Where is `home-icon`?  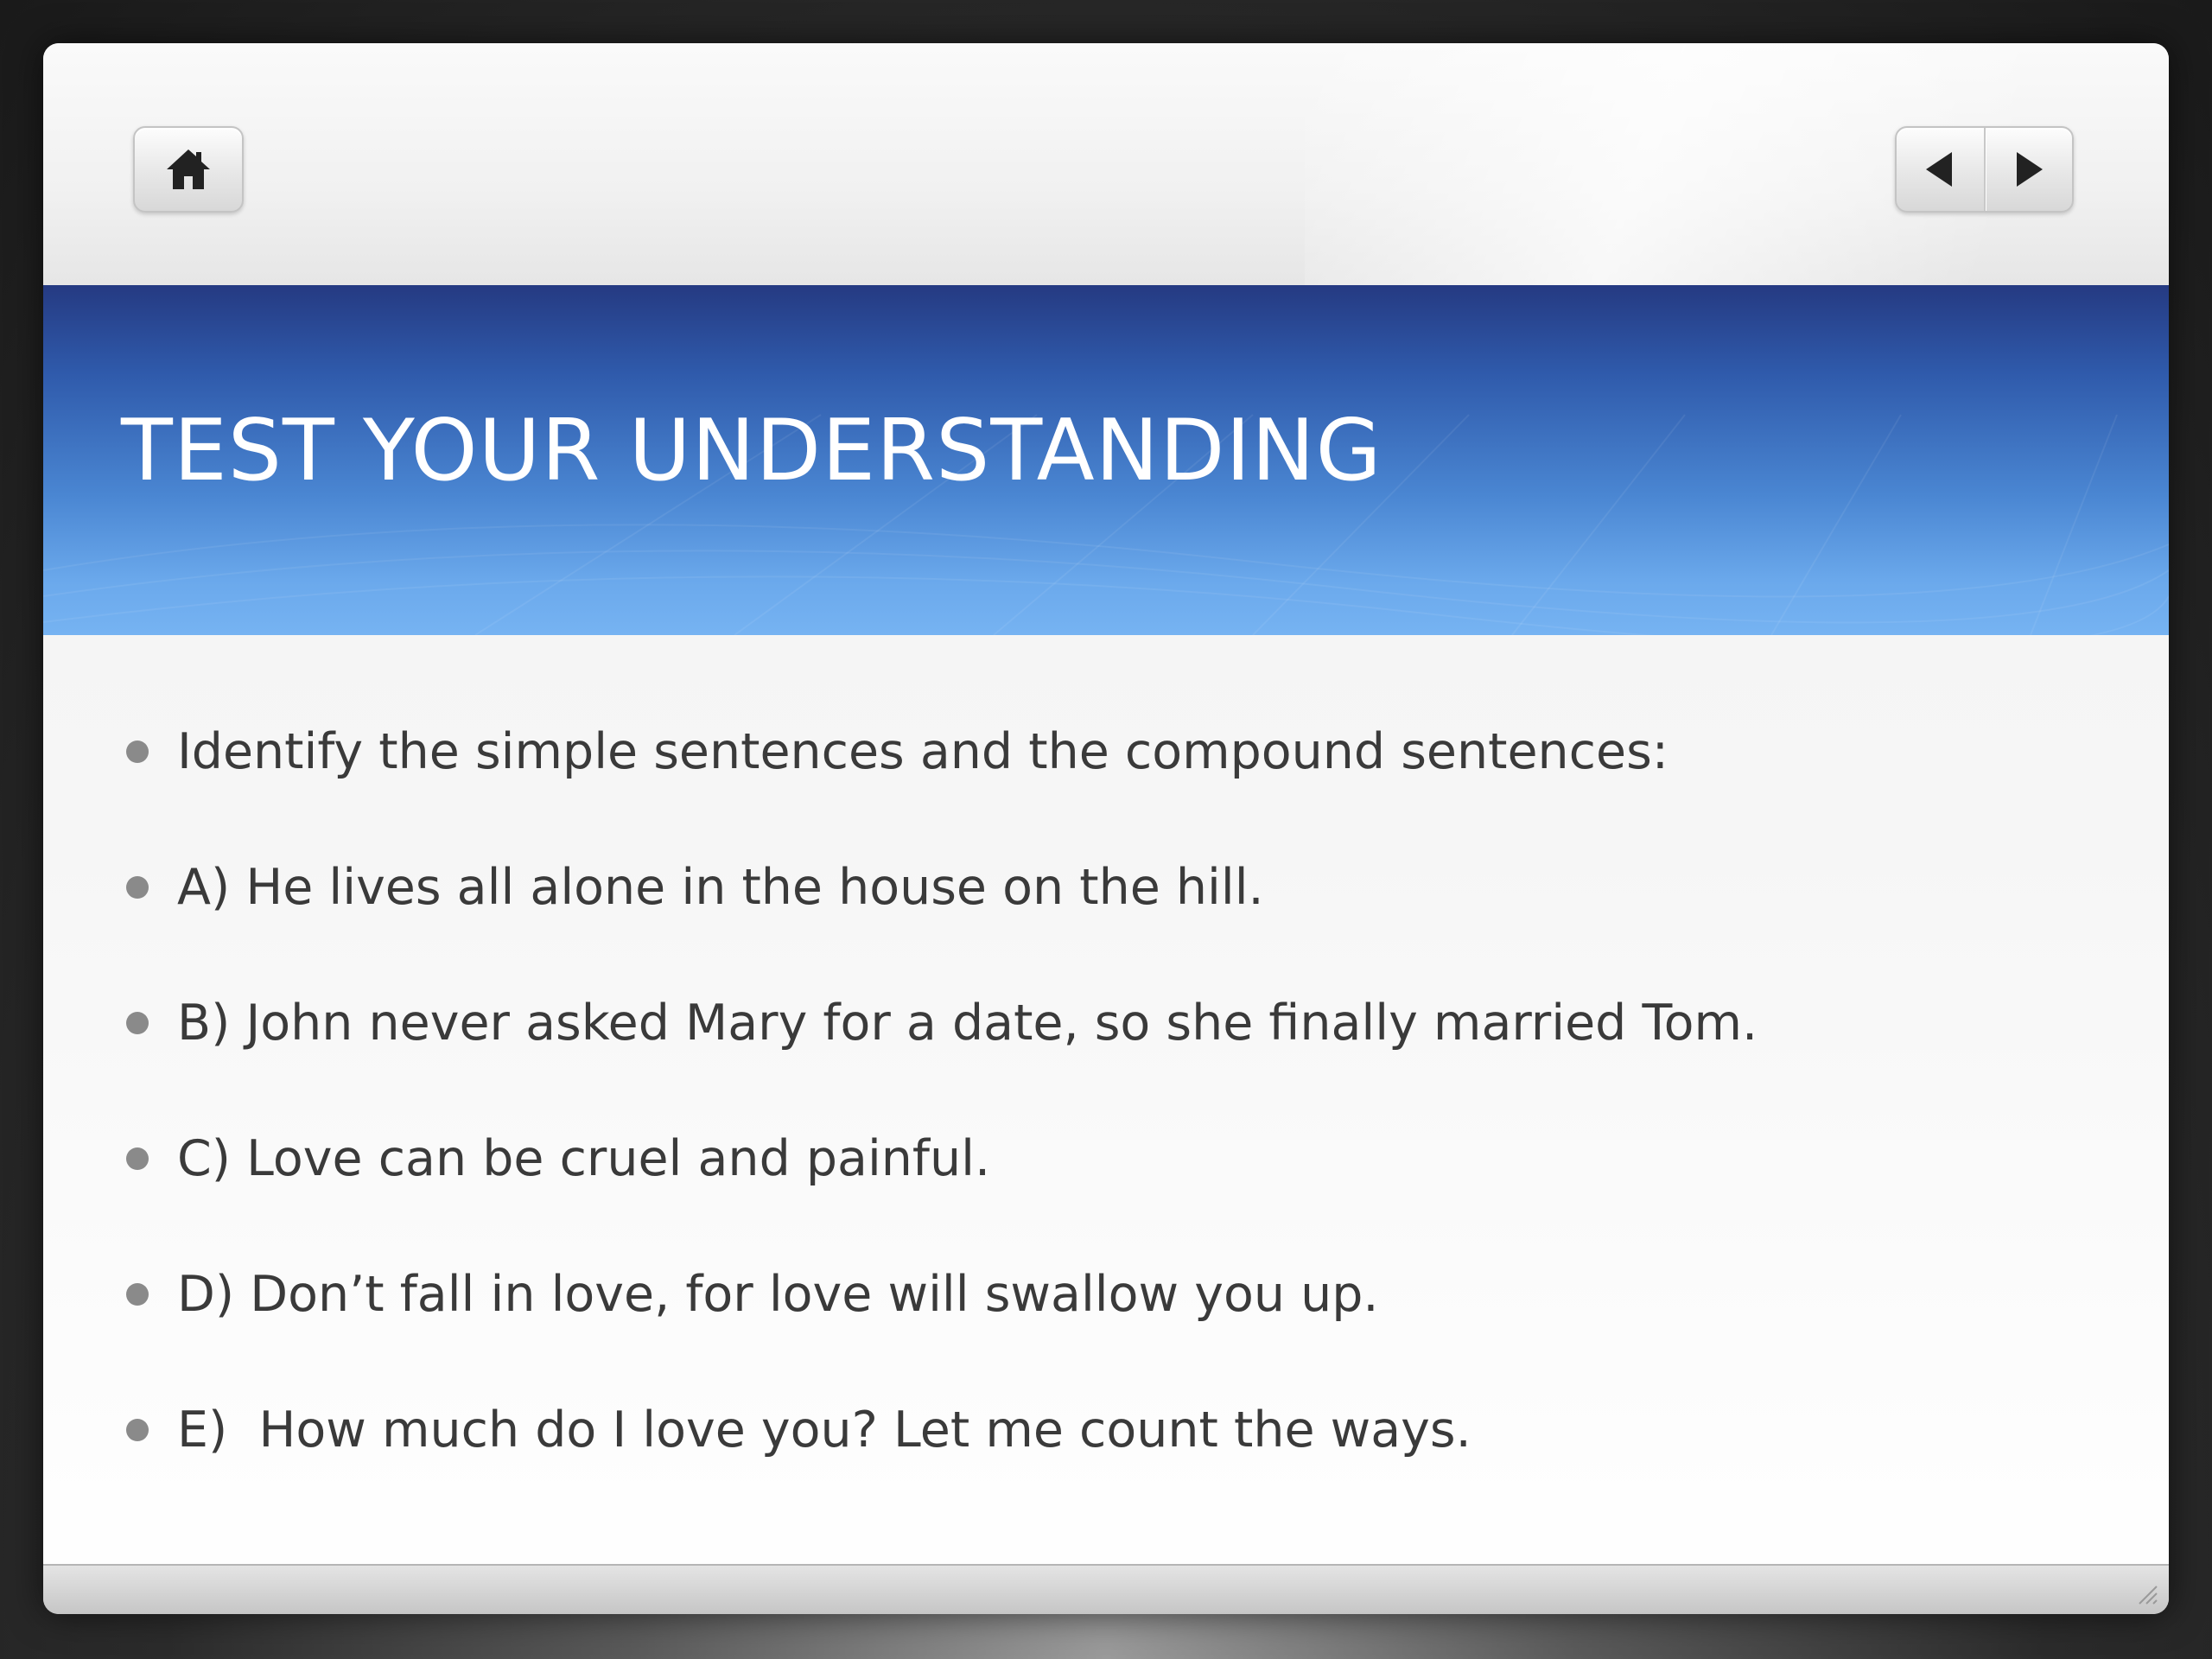
home-icon is located at coordinates (188, 169).